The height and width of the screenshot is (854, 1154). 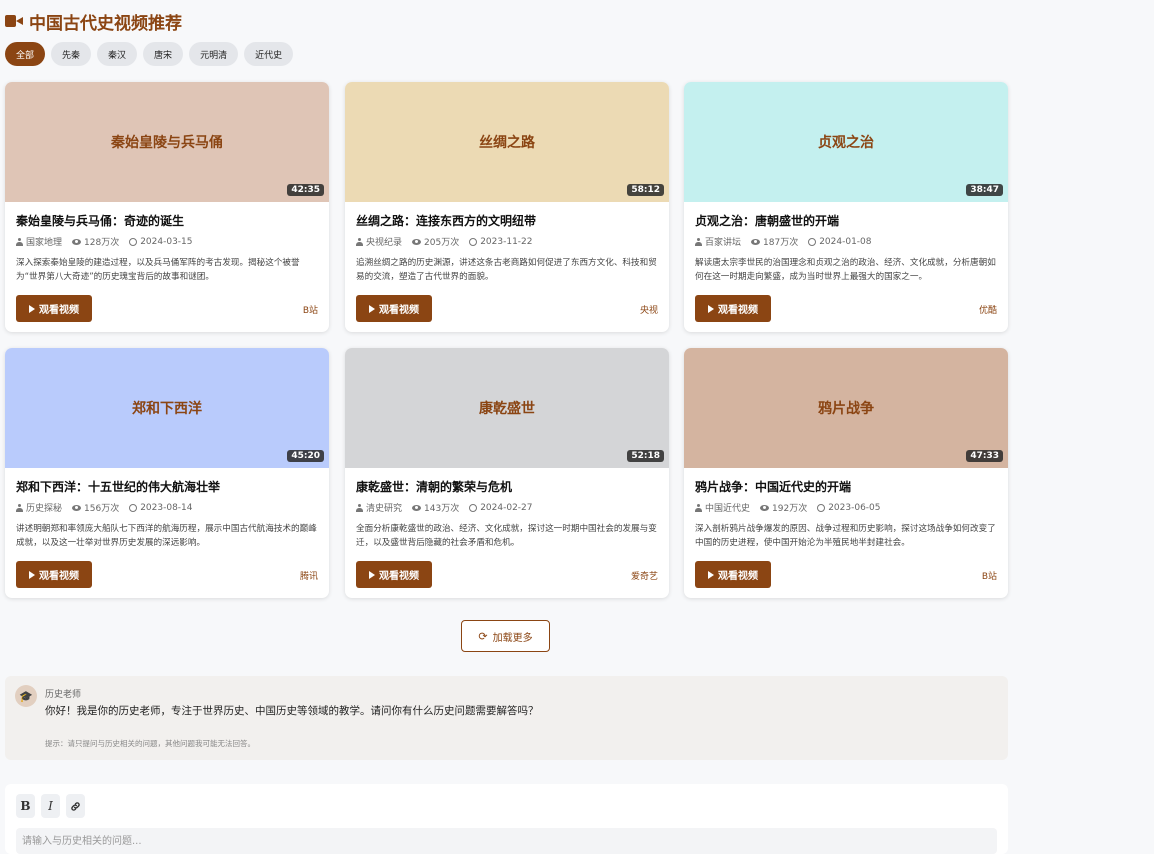 I want to click on video-thumbnail: 贞观之治 38:47, so click(x=846, y=142).